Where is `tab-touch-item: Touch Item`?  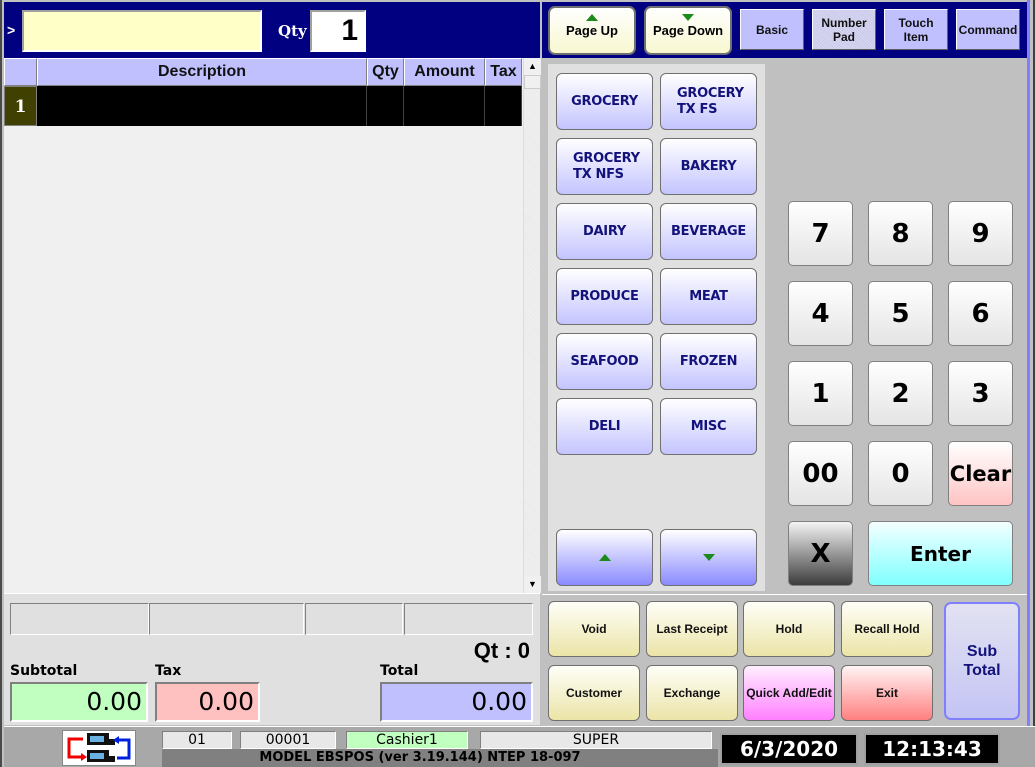 tab-touch-item: Touch Item is located at coordinates (916, 29).